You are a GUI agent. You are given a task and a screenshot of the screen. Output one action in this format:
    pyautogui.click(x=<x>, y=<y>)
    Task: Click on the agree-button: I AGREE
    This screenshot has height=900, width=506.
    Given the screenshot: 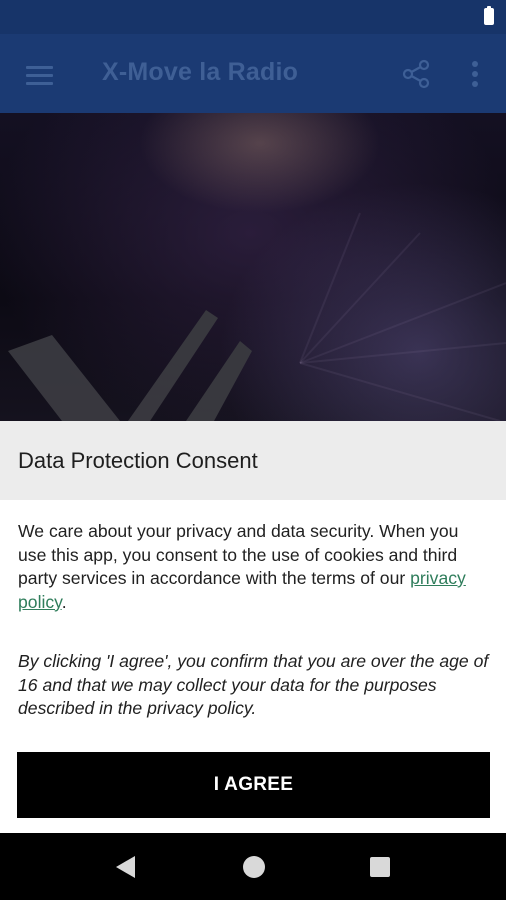 What is the action you would take?
    pyautogui.click(x=253, y=785)
    